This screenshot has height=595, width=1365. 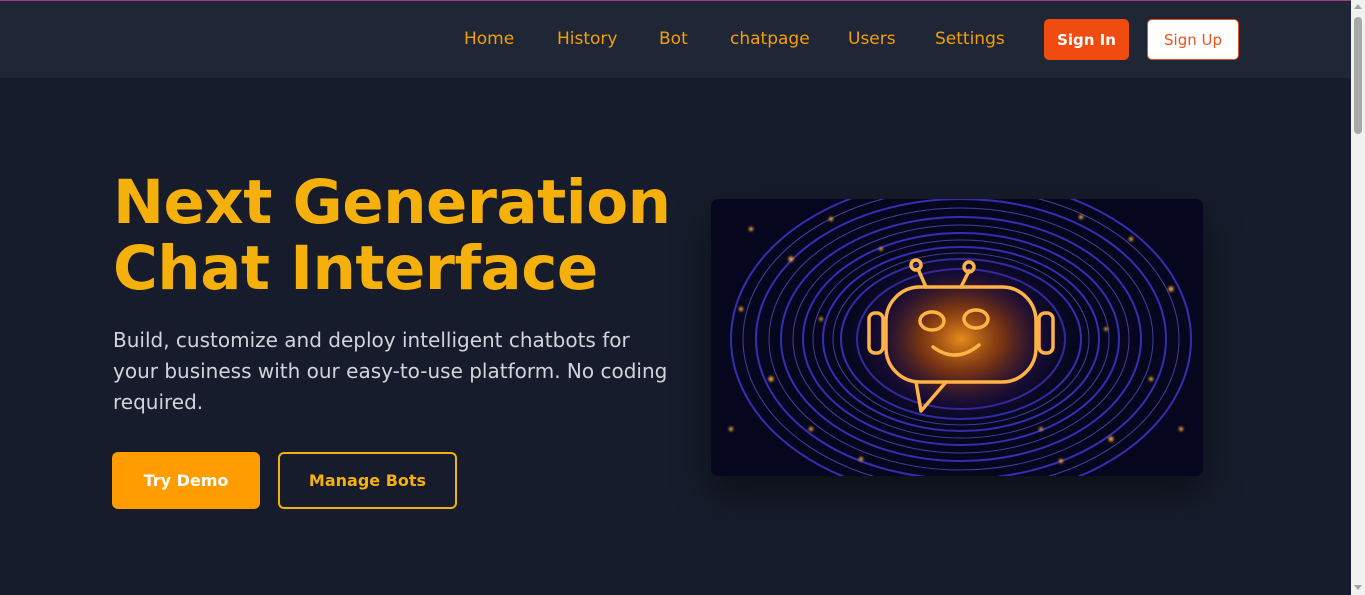 I want to click on nav-link-chatpage: chatpage, so click(x=770, y=39).